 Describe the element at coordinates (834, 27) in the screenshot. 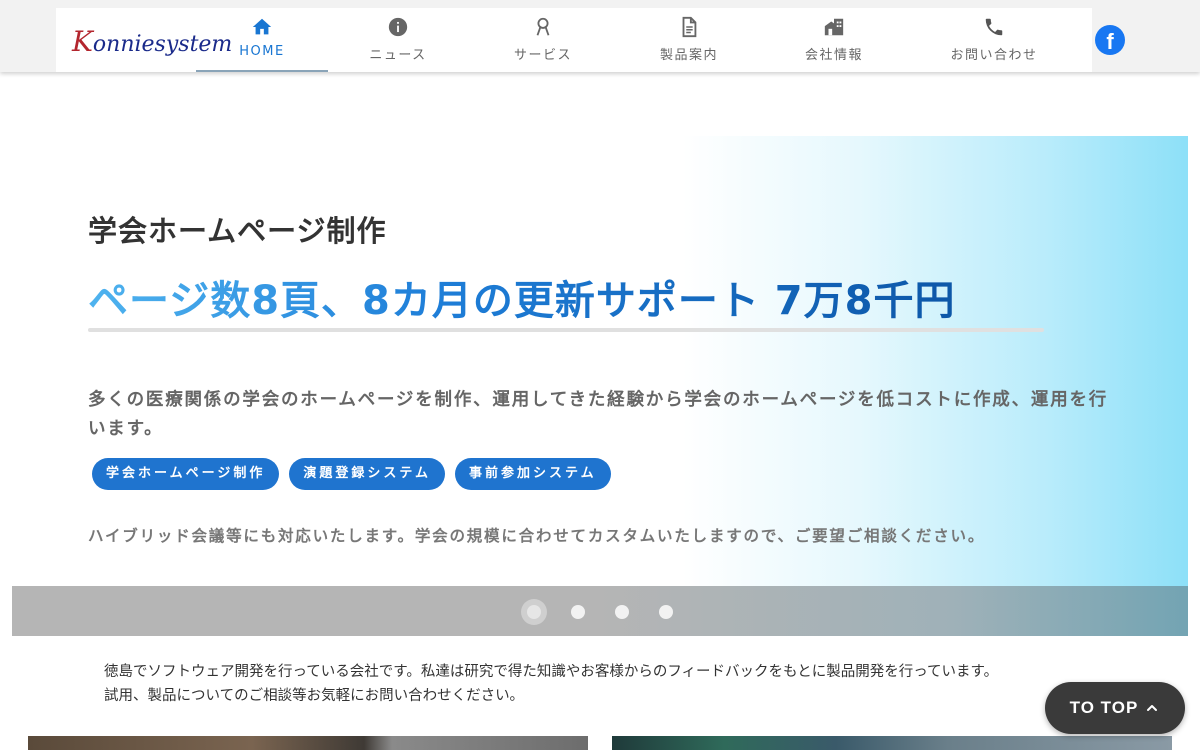

I see `building-icon` at that location.